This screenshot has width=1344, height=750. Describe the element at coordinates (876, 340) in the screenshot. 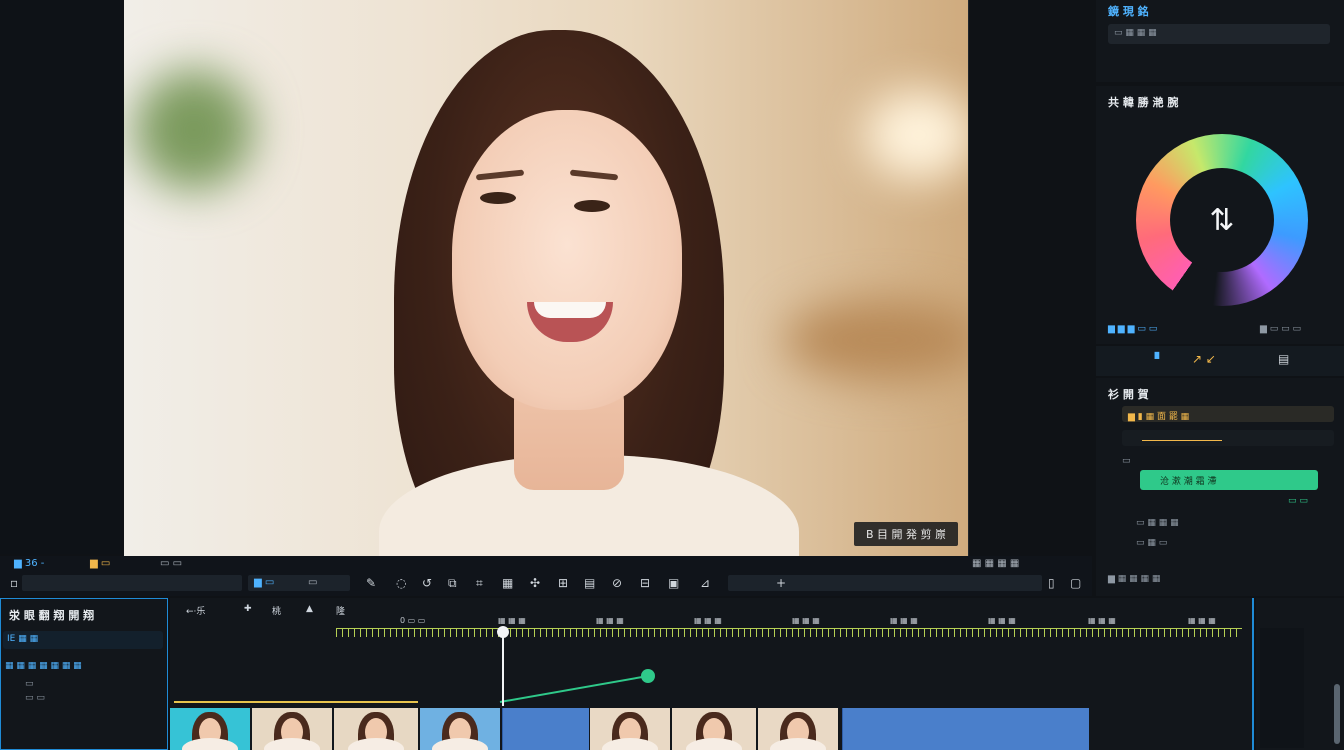

I see `shelf-blur` at that location.